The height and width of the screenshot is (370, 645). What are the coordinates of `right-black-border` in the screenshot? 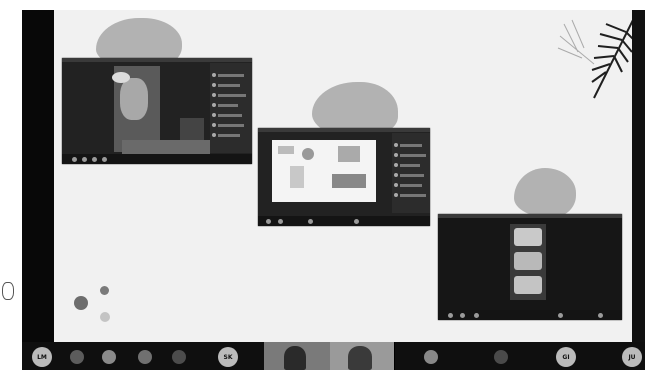 It's located at (638, 176).